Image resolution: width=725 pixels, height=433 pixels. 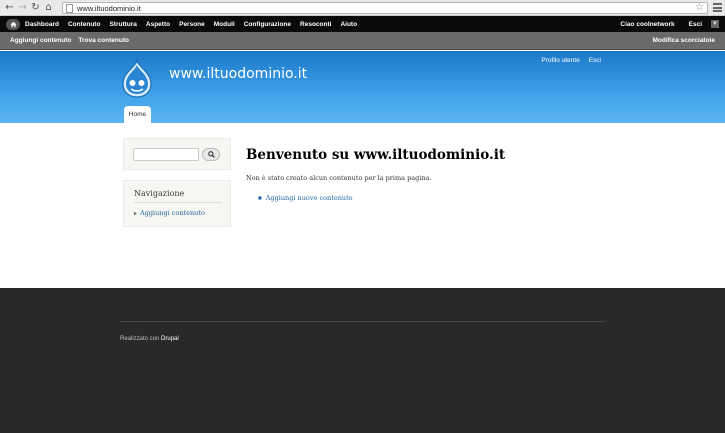 I want to click on toolbar-configuration: Configurazione, so click(x=267, y=24).